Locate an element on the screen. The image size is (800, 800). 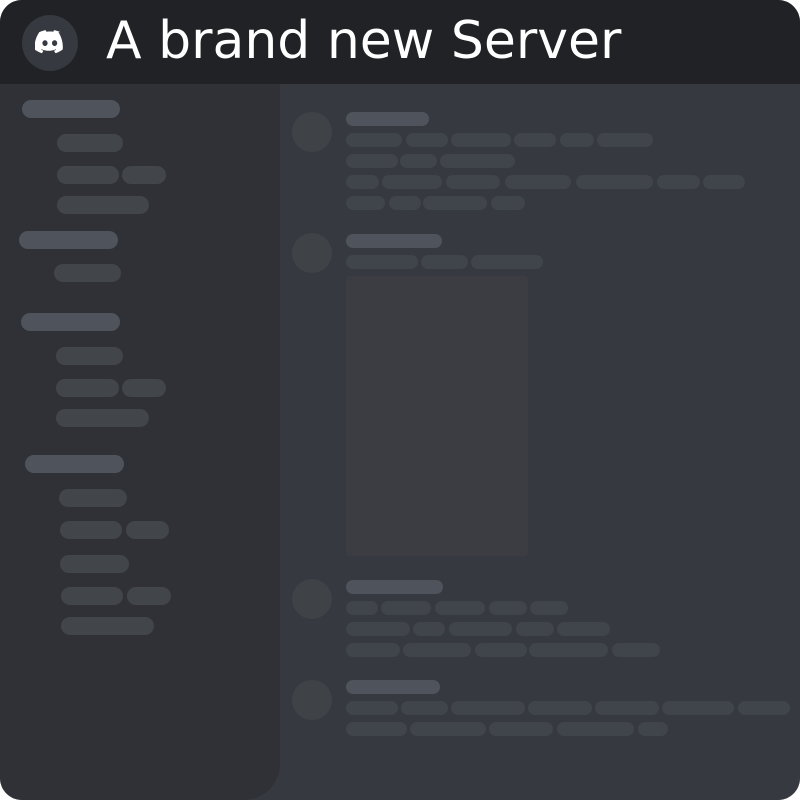
image-attachment-placeholder is located at coordinates (437, 416).